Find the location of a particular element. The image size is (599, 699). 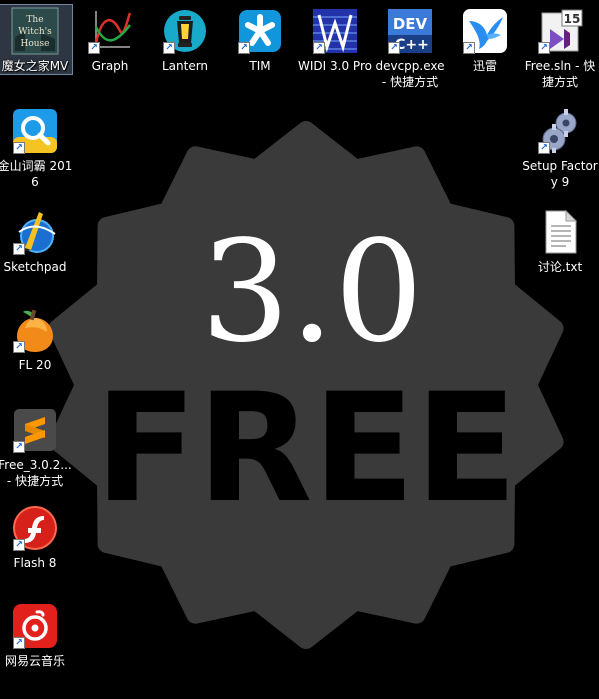

devcpp-icon: DEV C++ ↗ is located at coordinates (410, 31).